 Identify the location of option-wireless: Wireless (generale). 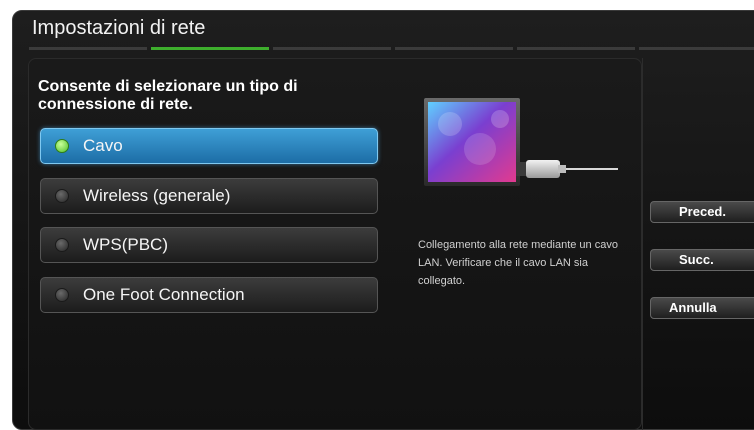
(209, 196).